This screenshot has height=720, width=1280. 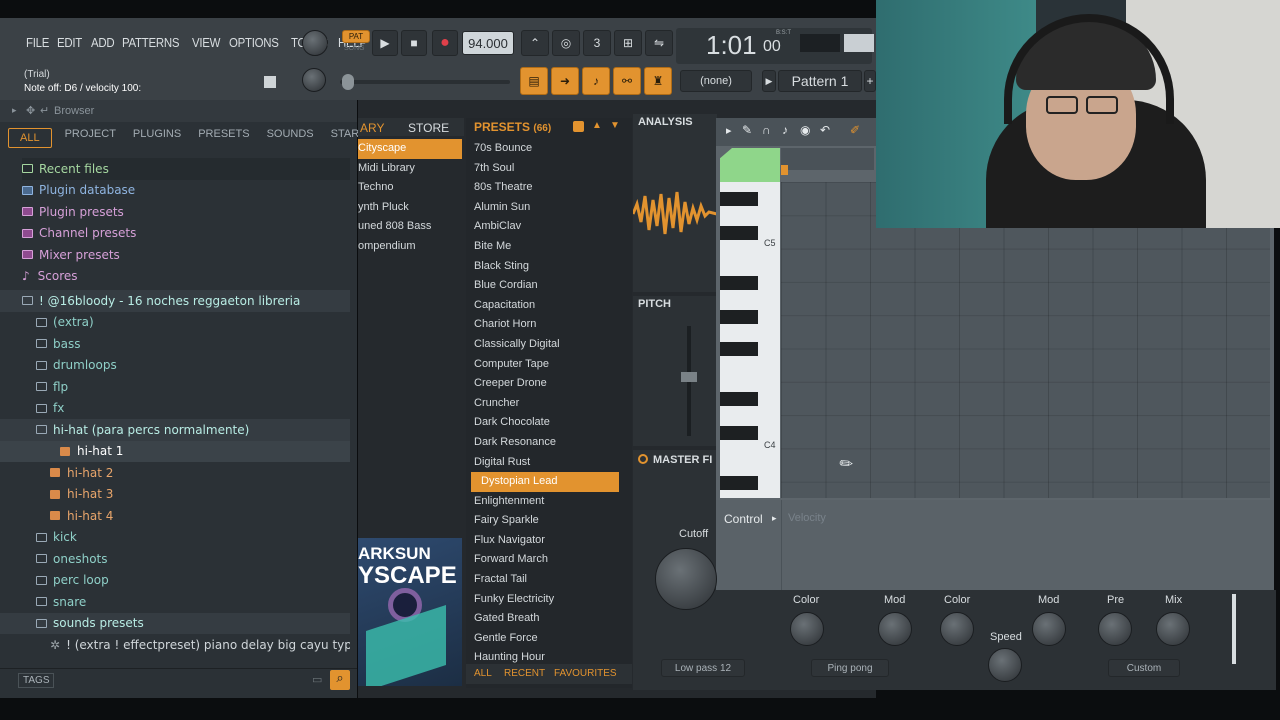 I want to click on master-pitch-knob, so click(x=314, y=80).